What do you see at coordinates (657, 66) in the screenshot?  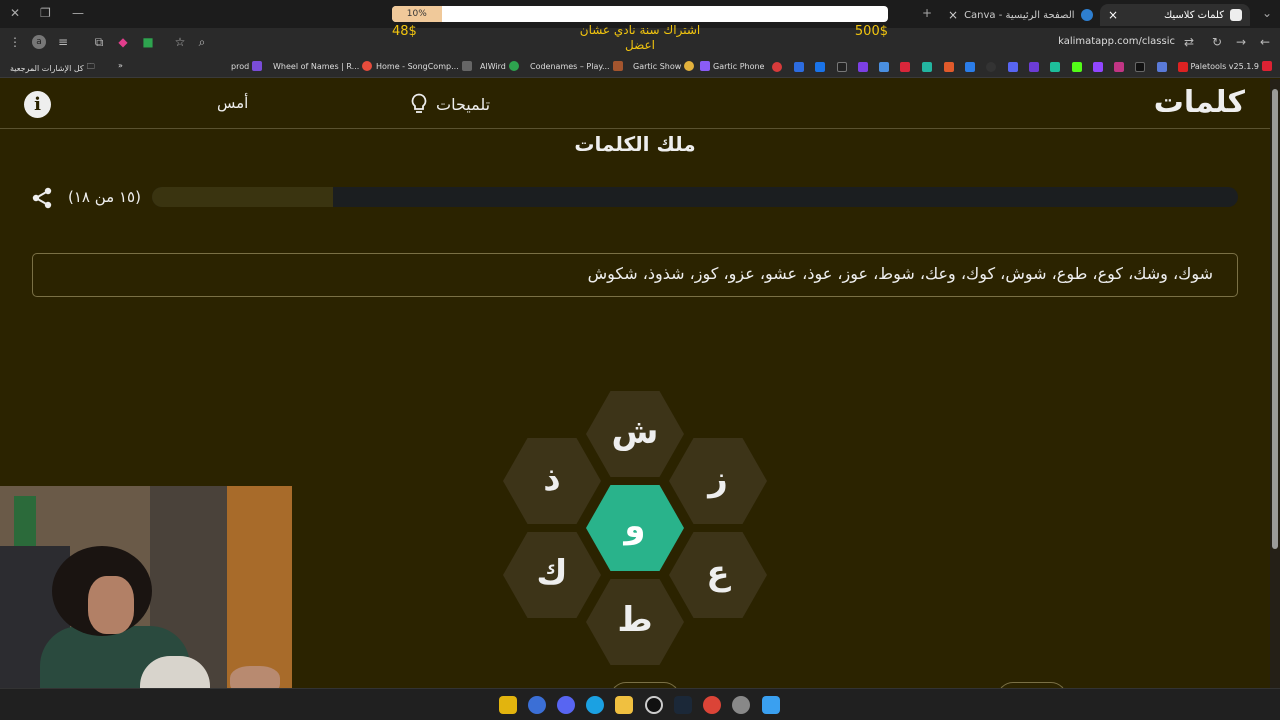 I see `bookmark-label: Gartic Show` at bounding box center [657, 66].